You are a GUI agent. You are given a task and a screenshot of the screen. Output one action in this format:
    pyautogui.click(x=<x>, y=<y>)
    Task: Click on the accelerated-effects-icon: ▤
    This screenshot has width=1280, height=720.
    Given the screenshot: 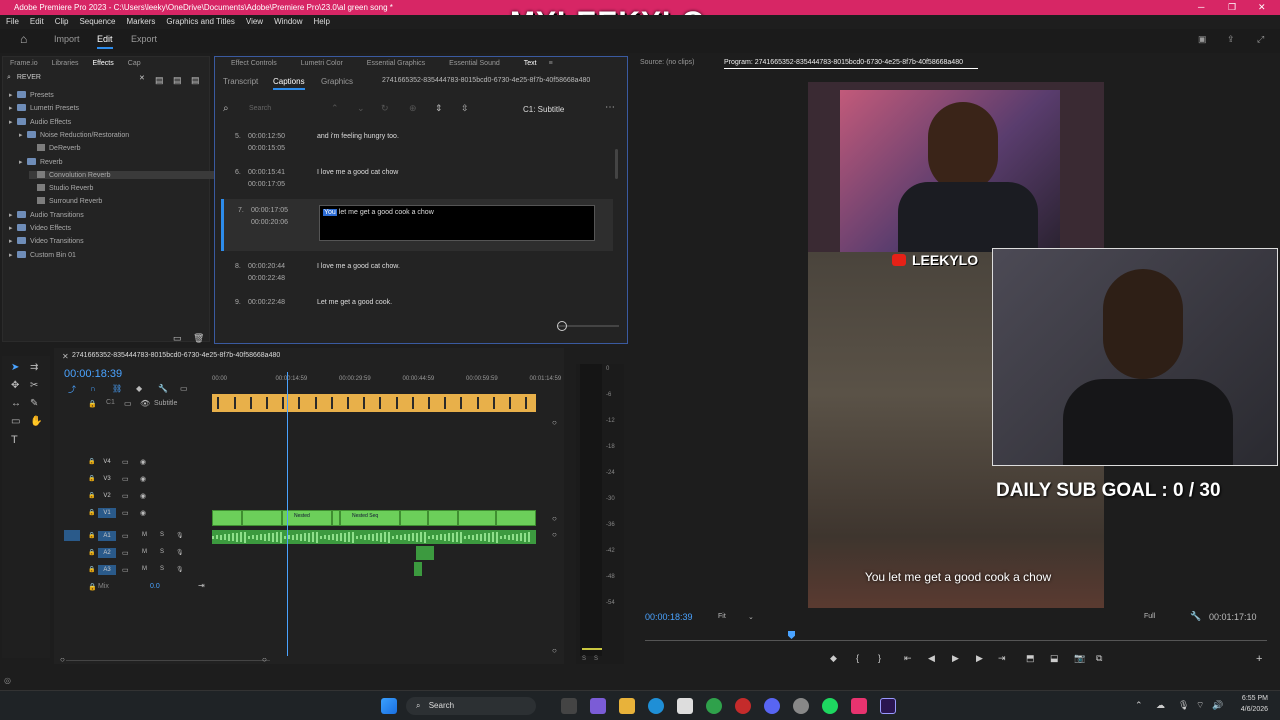 What is the action you would take?
    pyautogui.click(x=159, y=80)
    